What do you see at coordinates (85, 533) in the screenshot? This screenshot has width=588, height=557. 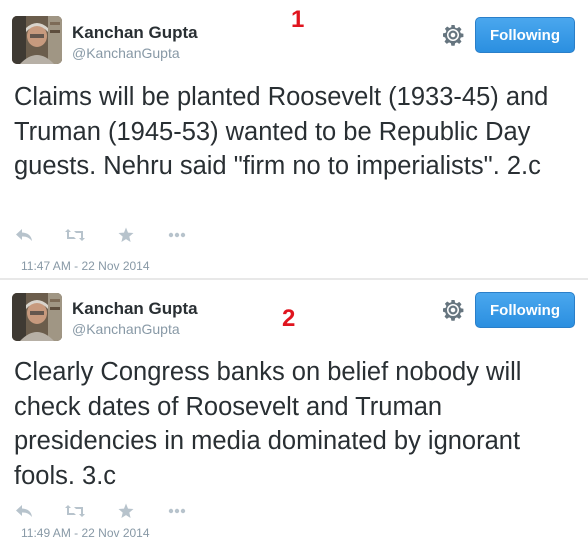 I see `timestamp: 11:49 AM - 22 Nov 2014` at bounding box center [85, 533].